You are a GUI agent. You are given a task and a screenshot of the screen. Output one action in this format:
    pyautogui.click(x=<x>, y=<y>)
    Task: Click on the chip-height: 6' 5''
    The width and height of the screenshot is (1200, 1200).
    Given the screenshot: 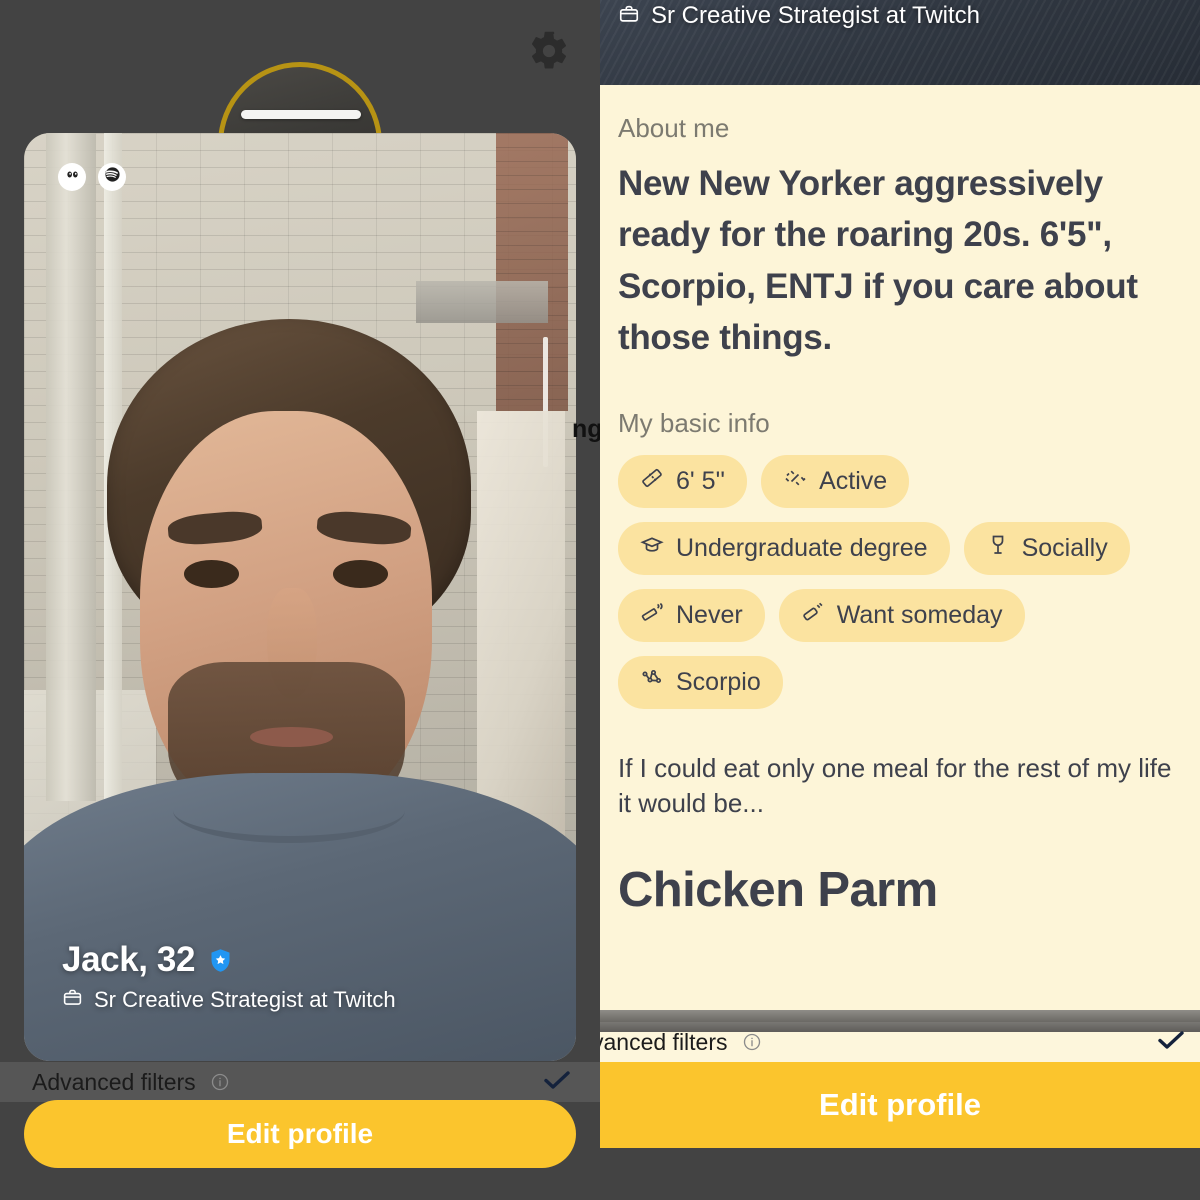 What is the action you would take?
    pyautogui.click(x=683, y=481)
    